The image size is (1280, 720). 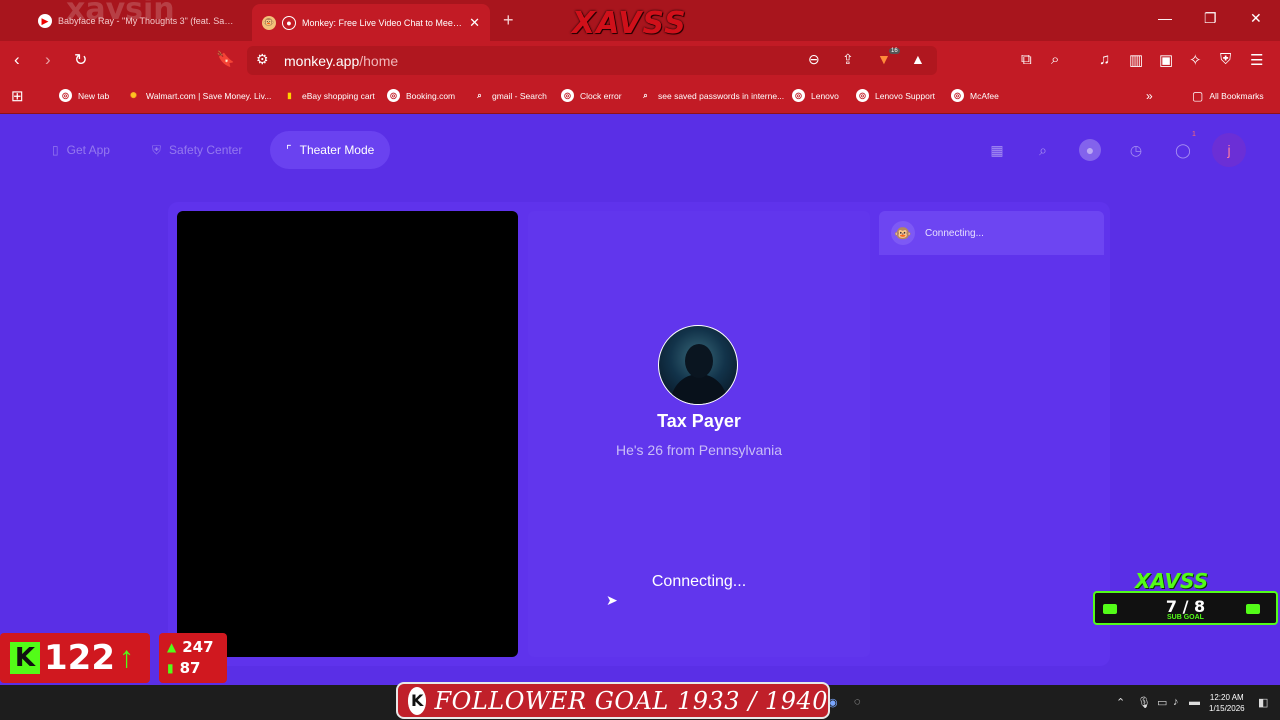 I want to click on bookmark-label: Lenovo Support, so click(x=905, y=95).